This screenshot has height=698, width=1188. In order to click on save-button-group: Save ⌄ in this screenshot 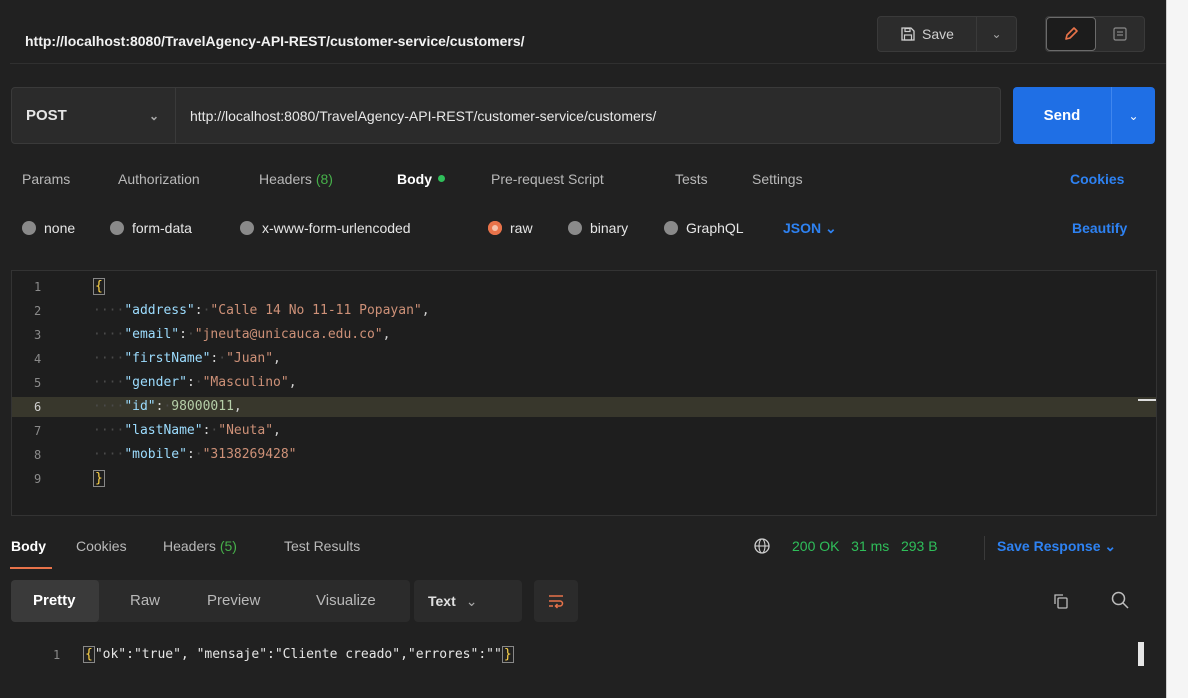, I will do `click(947, 34)`.